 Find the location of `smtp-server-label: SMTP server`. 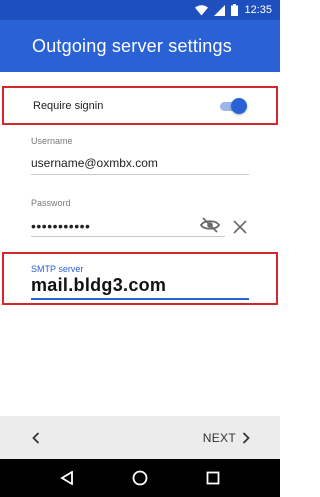

smtp-server-label: SMTP server is located at coordinates (57, 269).